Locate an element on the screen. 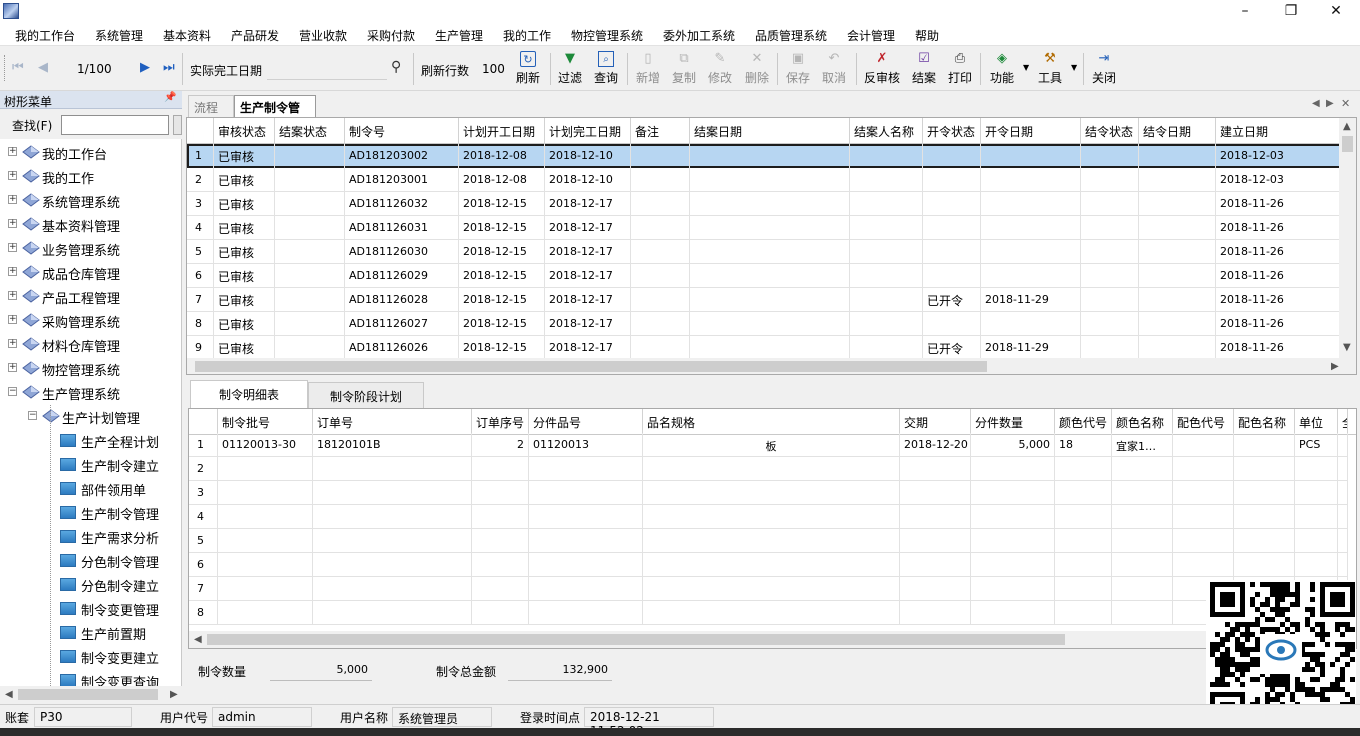 Image resolution: width=1360 pixels, height=736 pixels. table-cell: AD181126029 is located at coordinates (402, 276).